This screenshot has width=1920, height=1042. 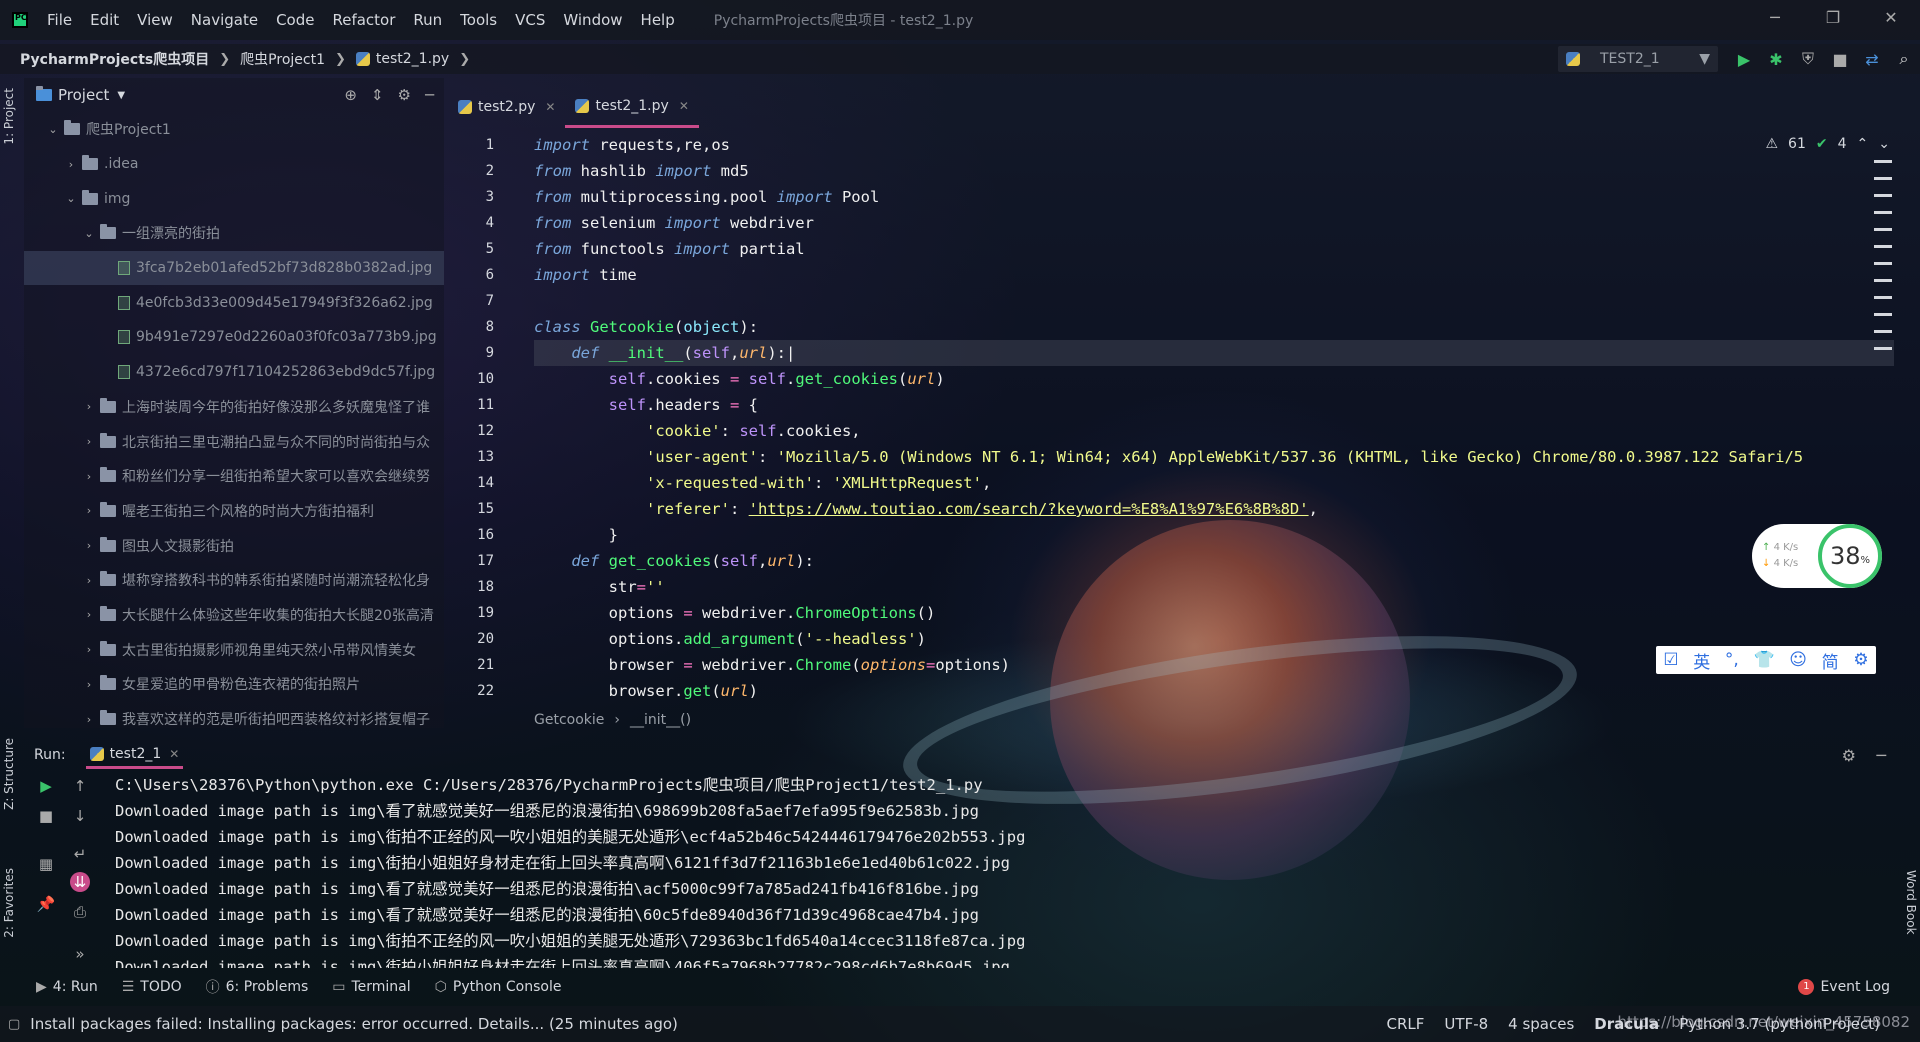 I want to click on ime-lang-toggle: 英, so click(x=1701, y=660).